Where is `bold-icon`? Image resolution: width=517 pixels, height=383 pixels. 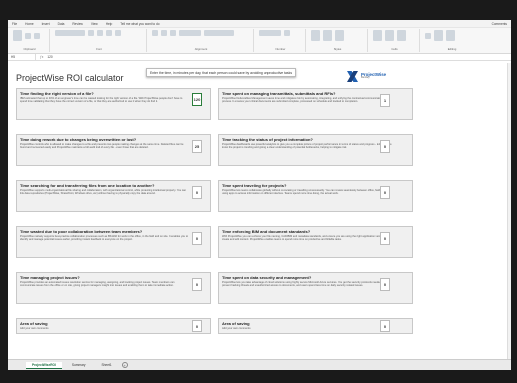
bold-icon is located at coordinates (100, 33).